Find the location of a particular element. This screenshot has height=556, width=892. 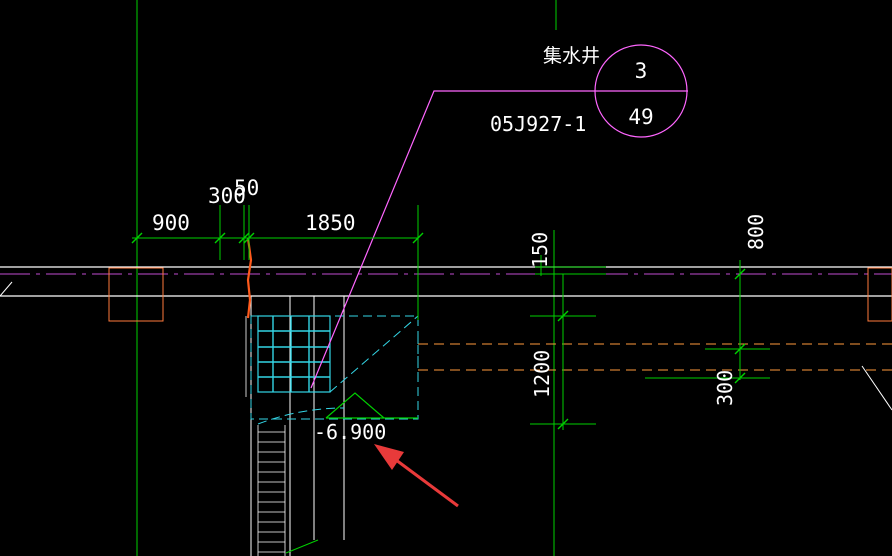

dim-50: 50 is located at coordinates (246, 188).